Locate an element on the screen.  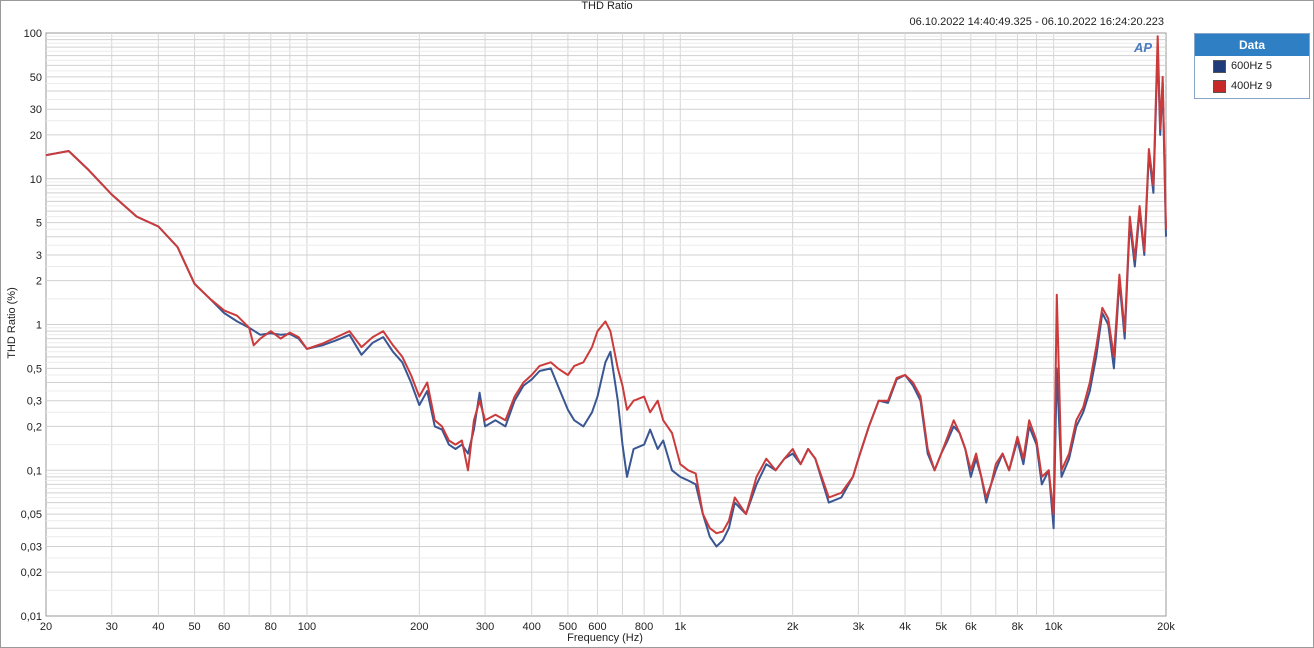
legend-item-label: 400Hz 9 is located at coordinates (1251, 86).